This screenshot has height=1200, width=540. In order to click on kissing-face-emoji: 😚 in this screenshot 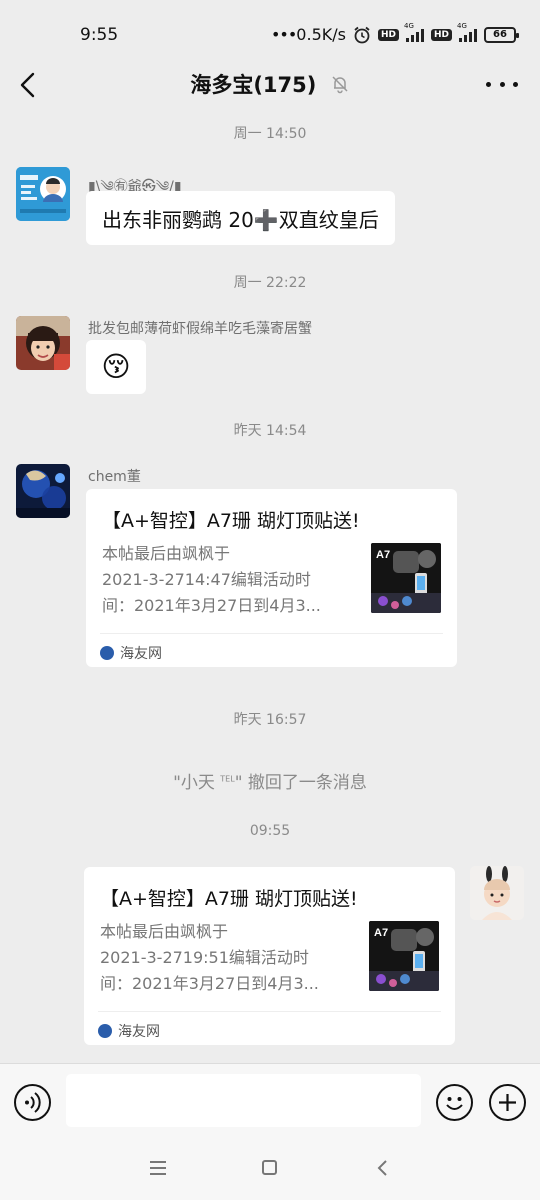, I will do `click(116, 366)`.